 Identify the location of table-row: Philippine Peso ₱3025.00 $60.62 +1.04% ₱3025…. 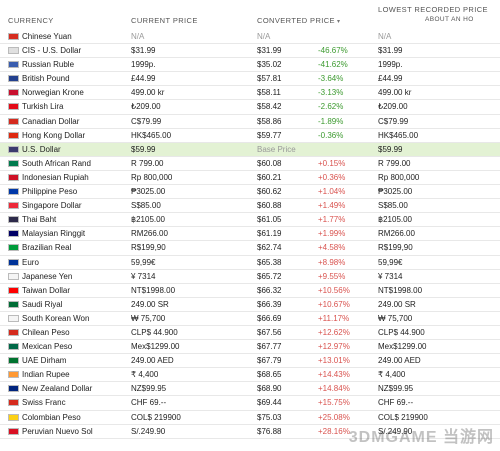
(250, 192).